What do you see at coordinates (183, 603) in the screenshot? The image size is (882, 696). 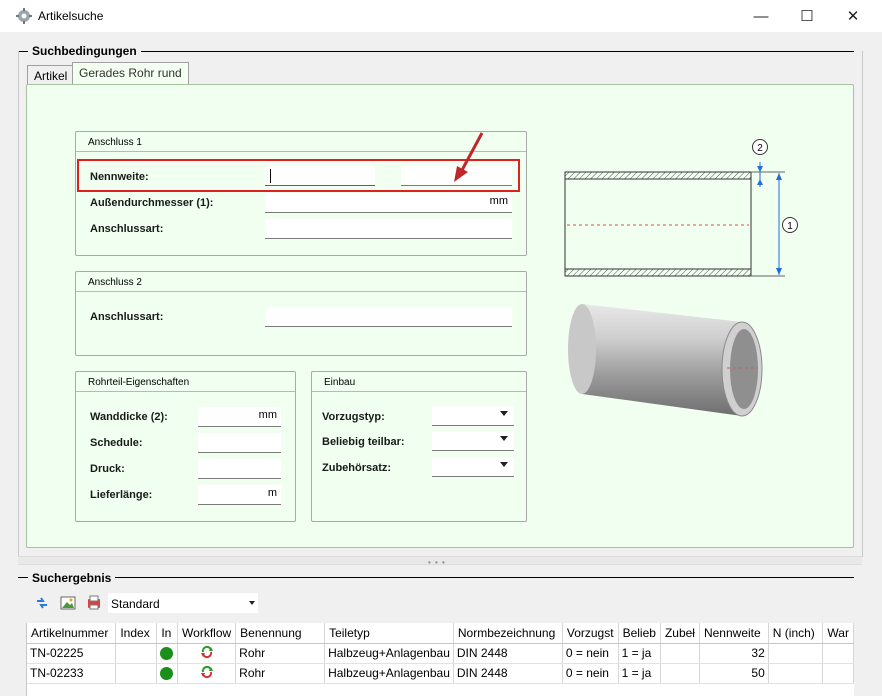 I see `view-select: Standard` at bounding box center [183, 603].